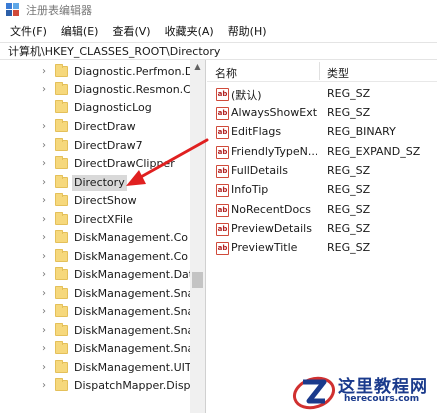 Image resolution: width=437 pixels, height=413 pixels. Describe the element at coordinates (338, 73) in the screenshot. I see `column-header-type: 类型` at that location.